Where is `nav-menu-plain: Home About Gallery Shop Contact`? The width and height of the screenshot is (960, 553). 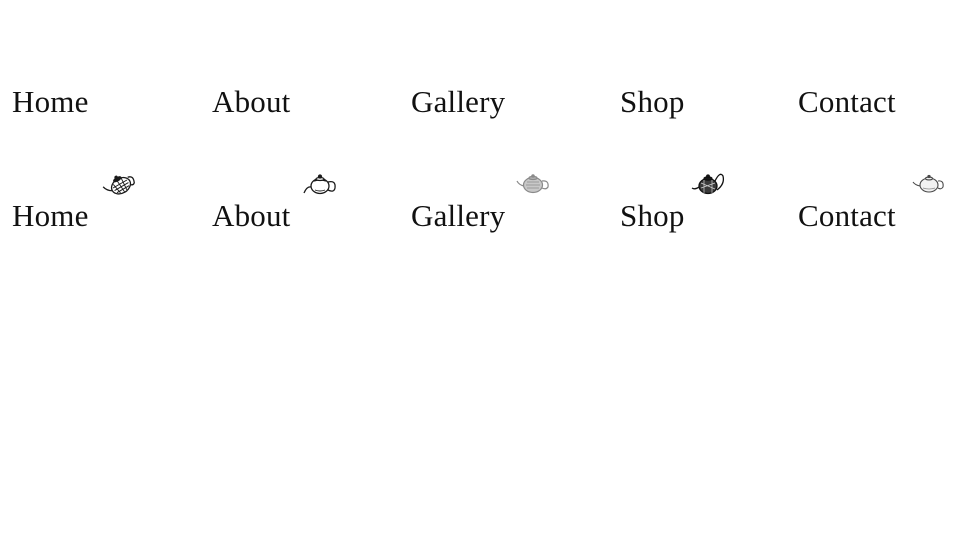 nav-menu-plain: Home About Gallery Shop Contact is located at coordinates (480, 102).